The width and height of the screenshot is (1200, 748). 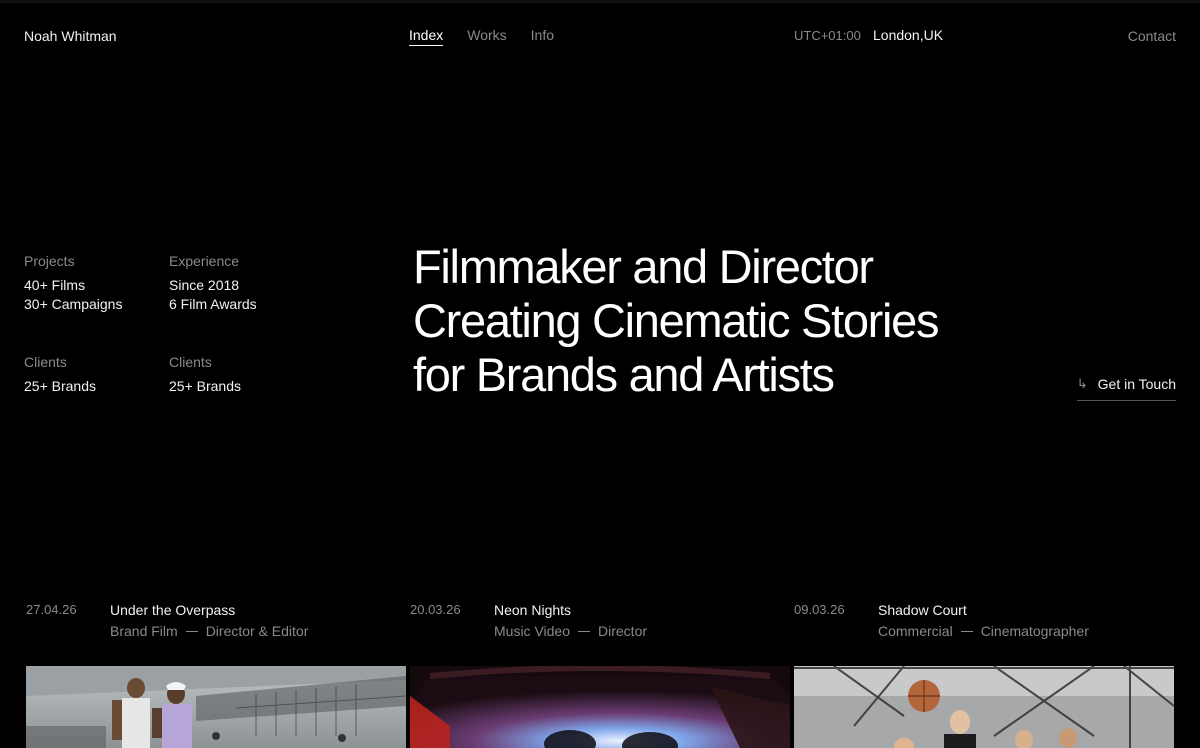 I want to click on stat-clients-secondary: Clients 25+ Brands, so click(x=239, y=375).